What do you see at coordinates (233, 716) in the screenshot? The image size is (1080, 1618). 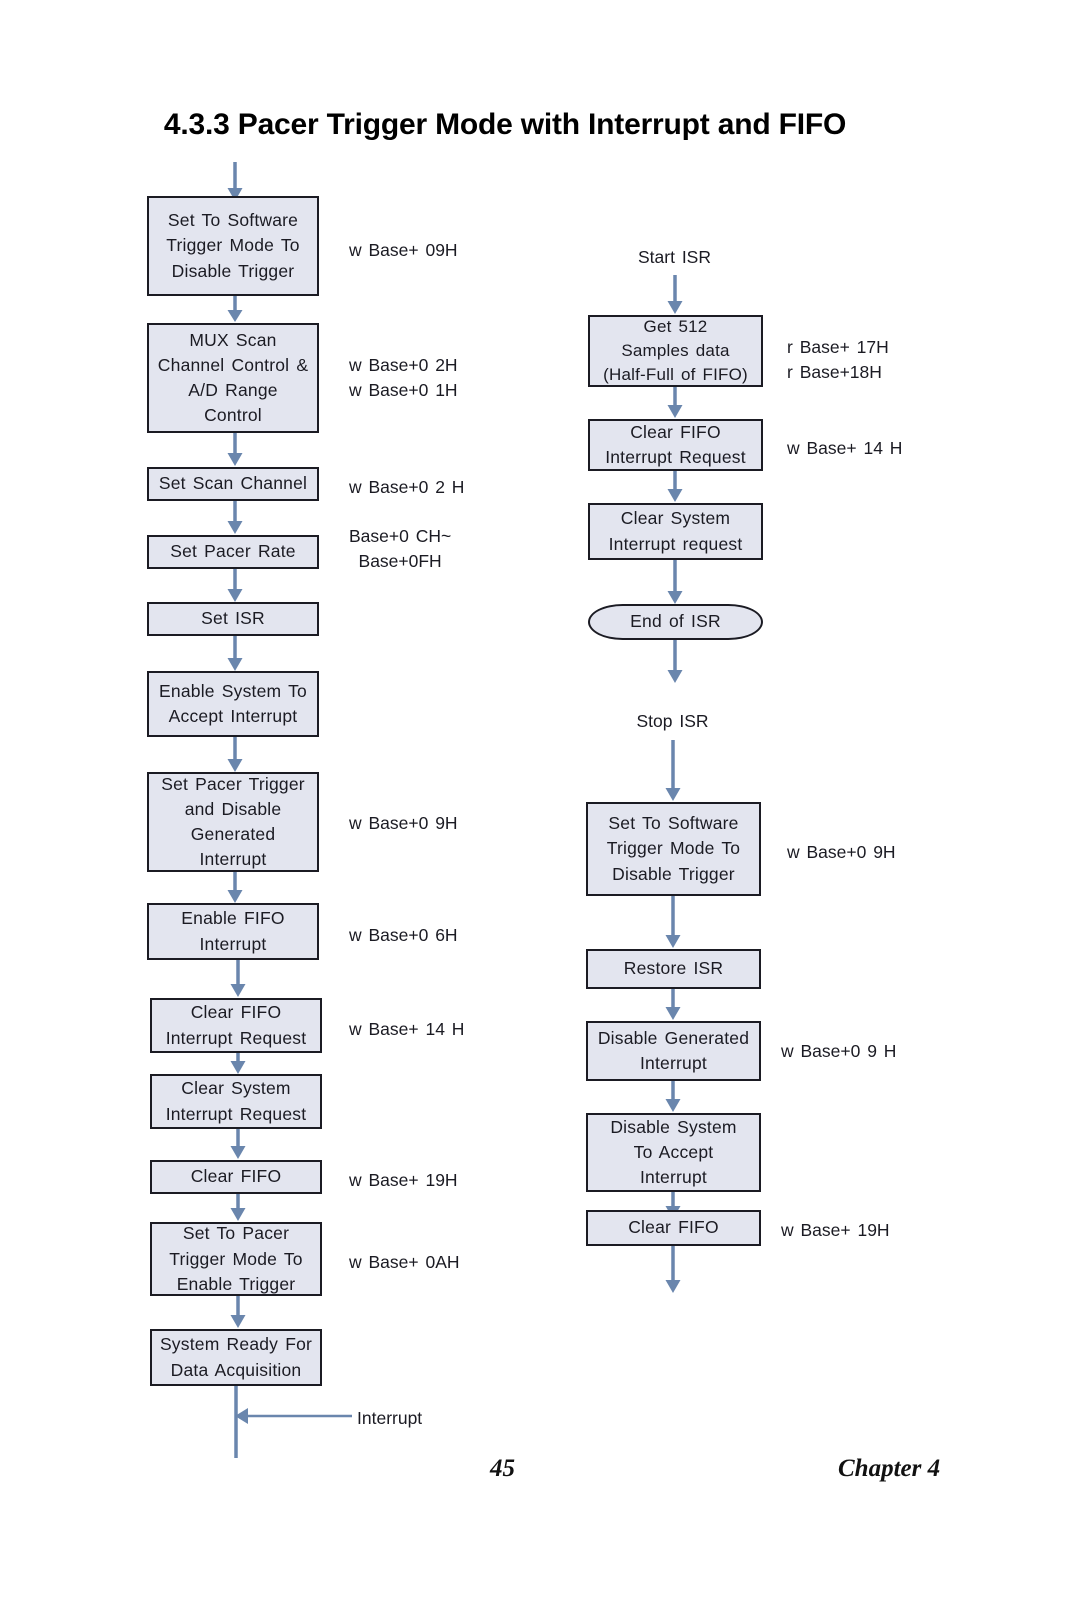 I see `node-line: Accept Interrupt` at bounding box center [233, 716].